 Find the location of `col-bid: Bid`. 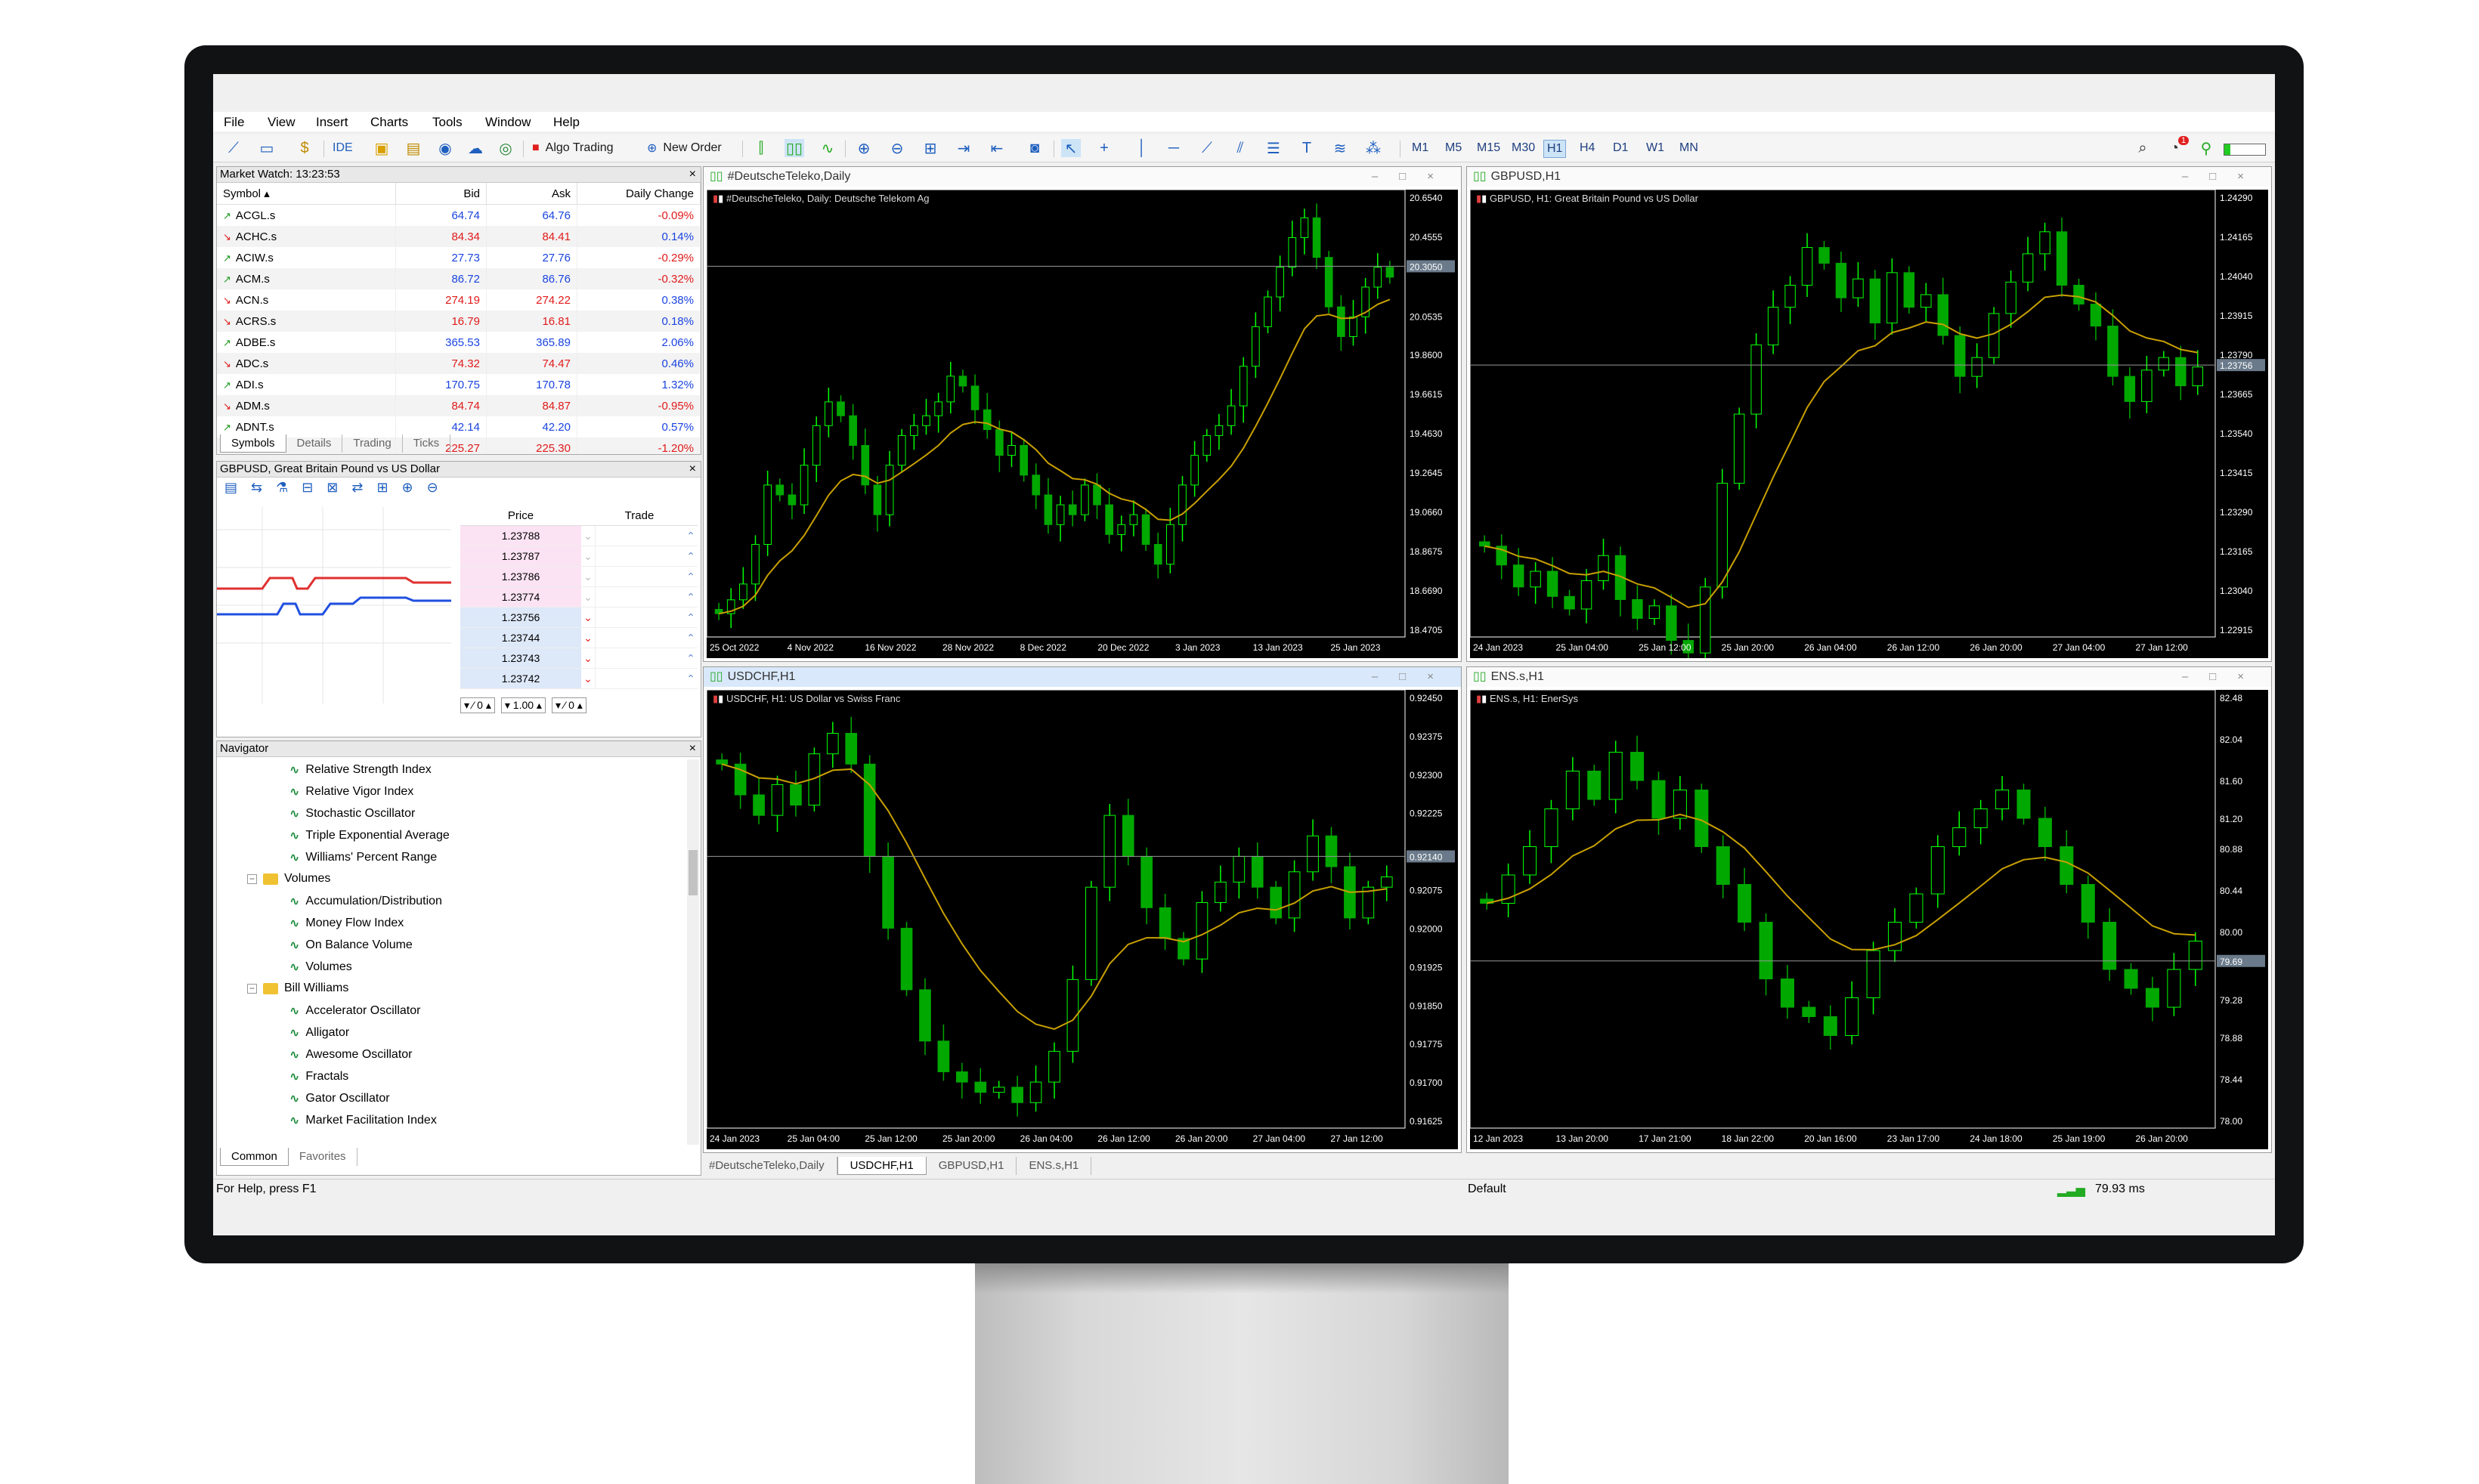

col-bid: Bid is located at coordinates (441, 194).